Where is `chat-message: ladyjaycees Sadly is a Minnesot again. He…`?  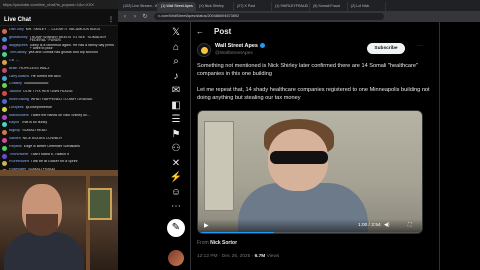 chat-message: ladyjaycees Sadly is a Minnesot again. He… is located at coordinates (59, 47).